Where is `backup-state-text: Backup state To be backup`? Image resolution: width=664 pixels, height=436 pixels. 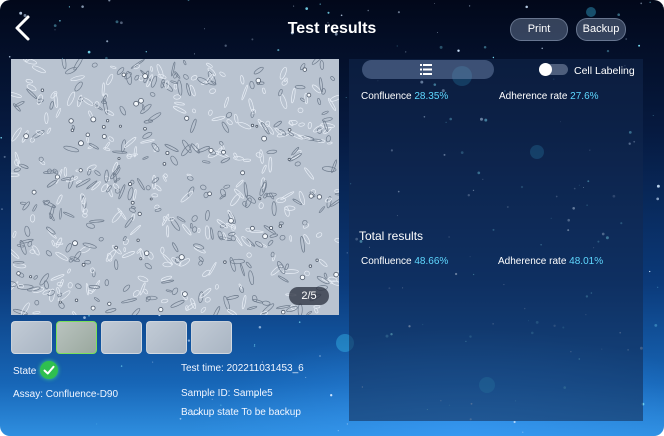
backup-state-text: Backup state To be backup is located at coordinates (241, 412).